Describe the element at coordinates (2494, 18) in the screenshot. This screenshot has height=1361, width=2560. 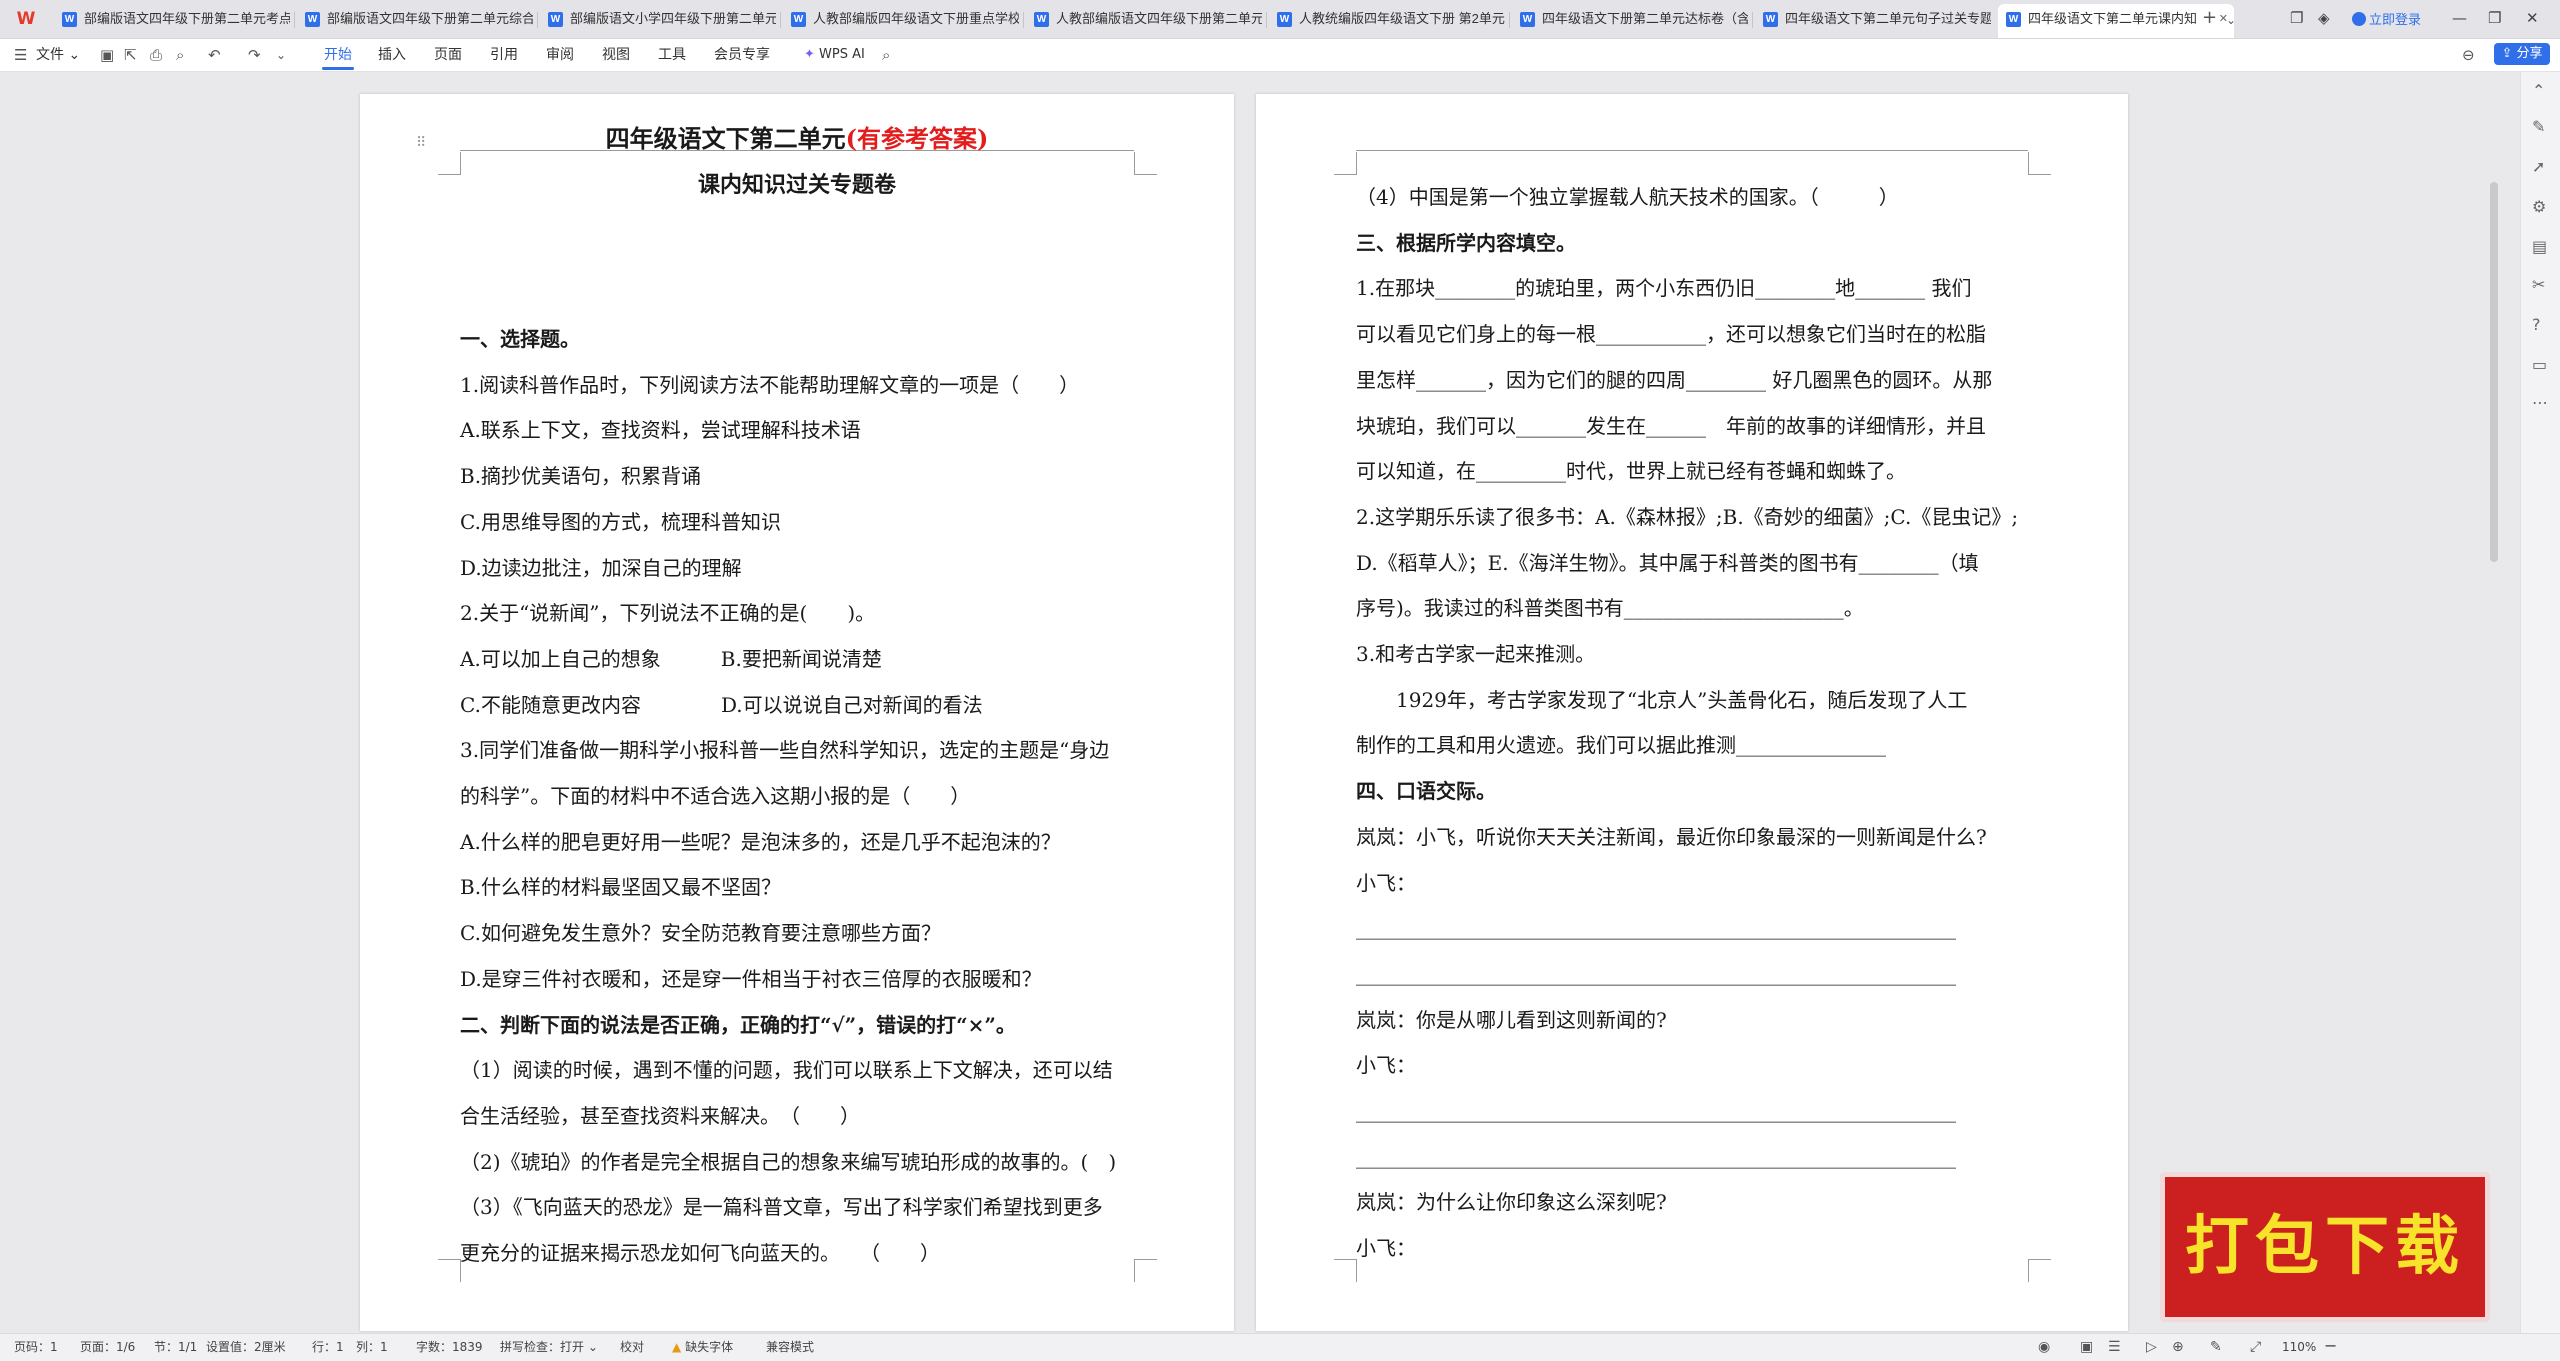
I see `restore-icon: ❐` at that location.